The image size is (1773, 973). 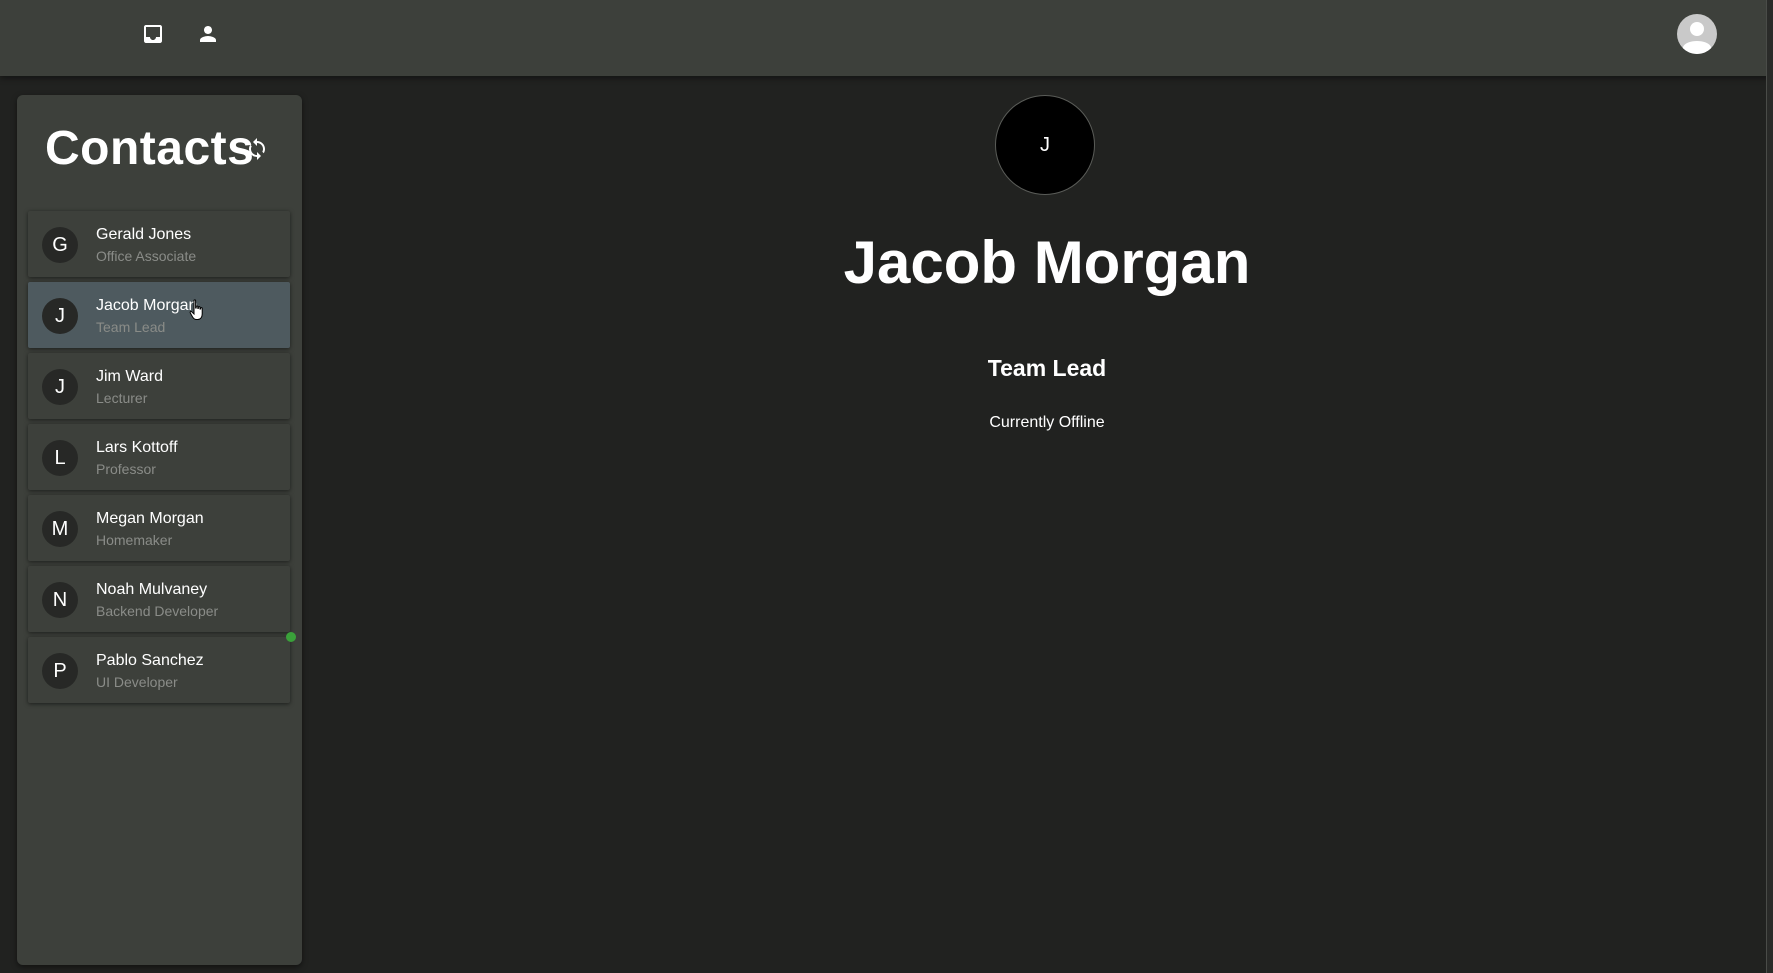 What do you see at coordinates (137, 682) in the screenshot?
I see `contact-role: UI Developer` at bounding box center [137, 682].